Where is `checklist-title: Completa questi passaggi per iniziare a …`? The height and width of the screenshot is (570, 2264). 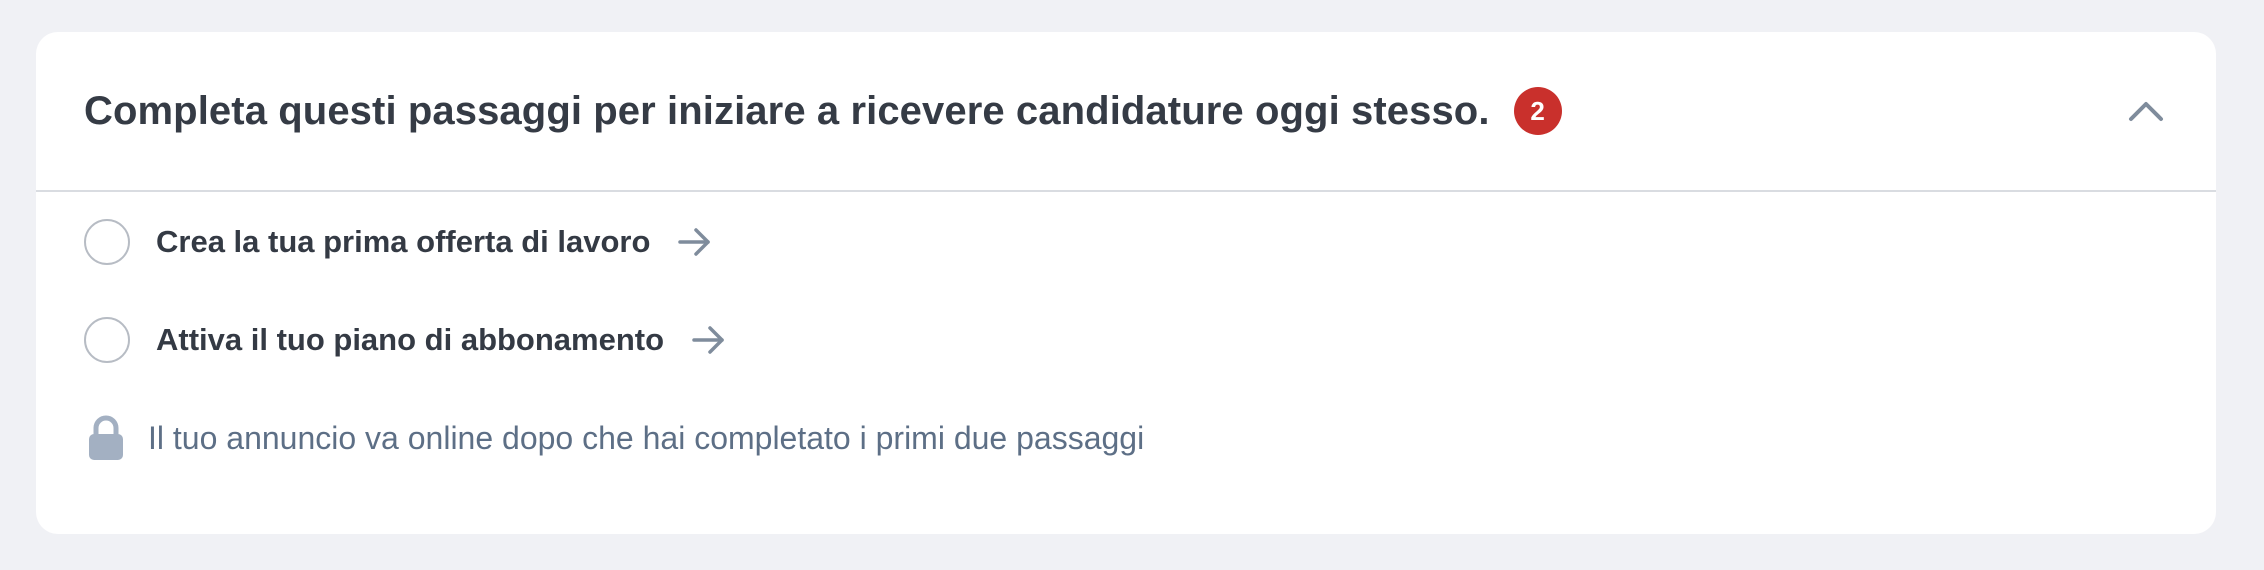 checklist-title: Completa questi passaggi per iniziare a … is located at coordinates (787, 110).